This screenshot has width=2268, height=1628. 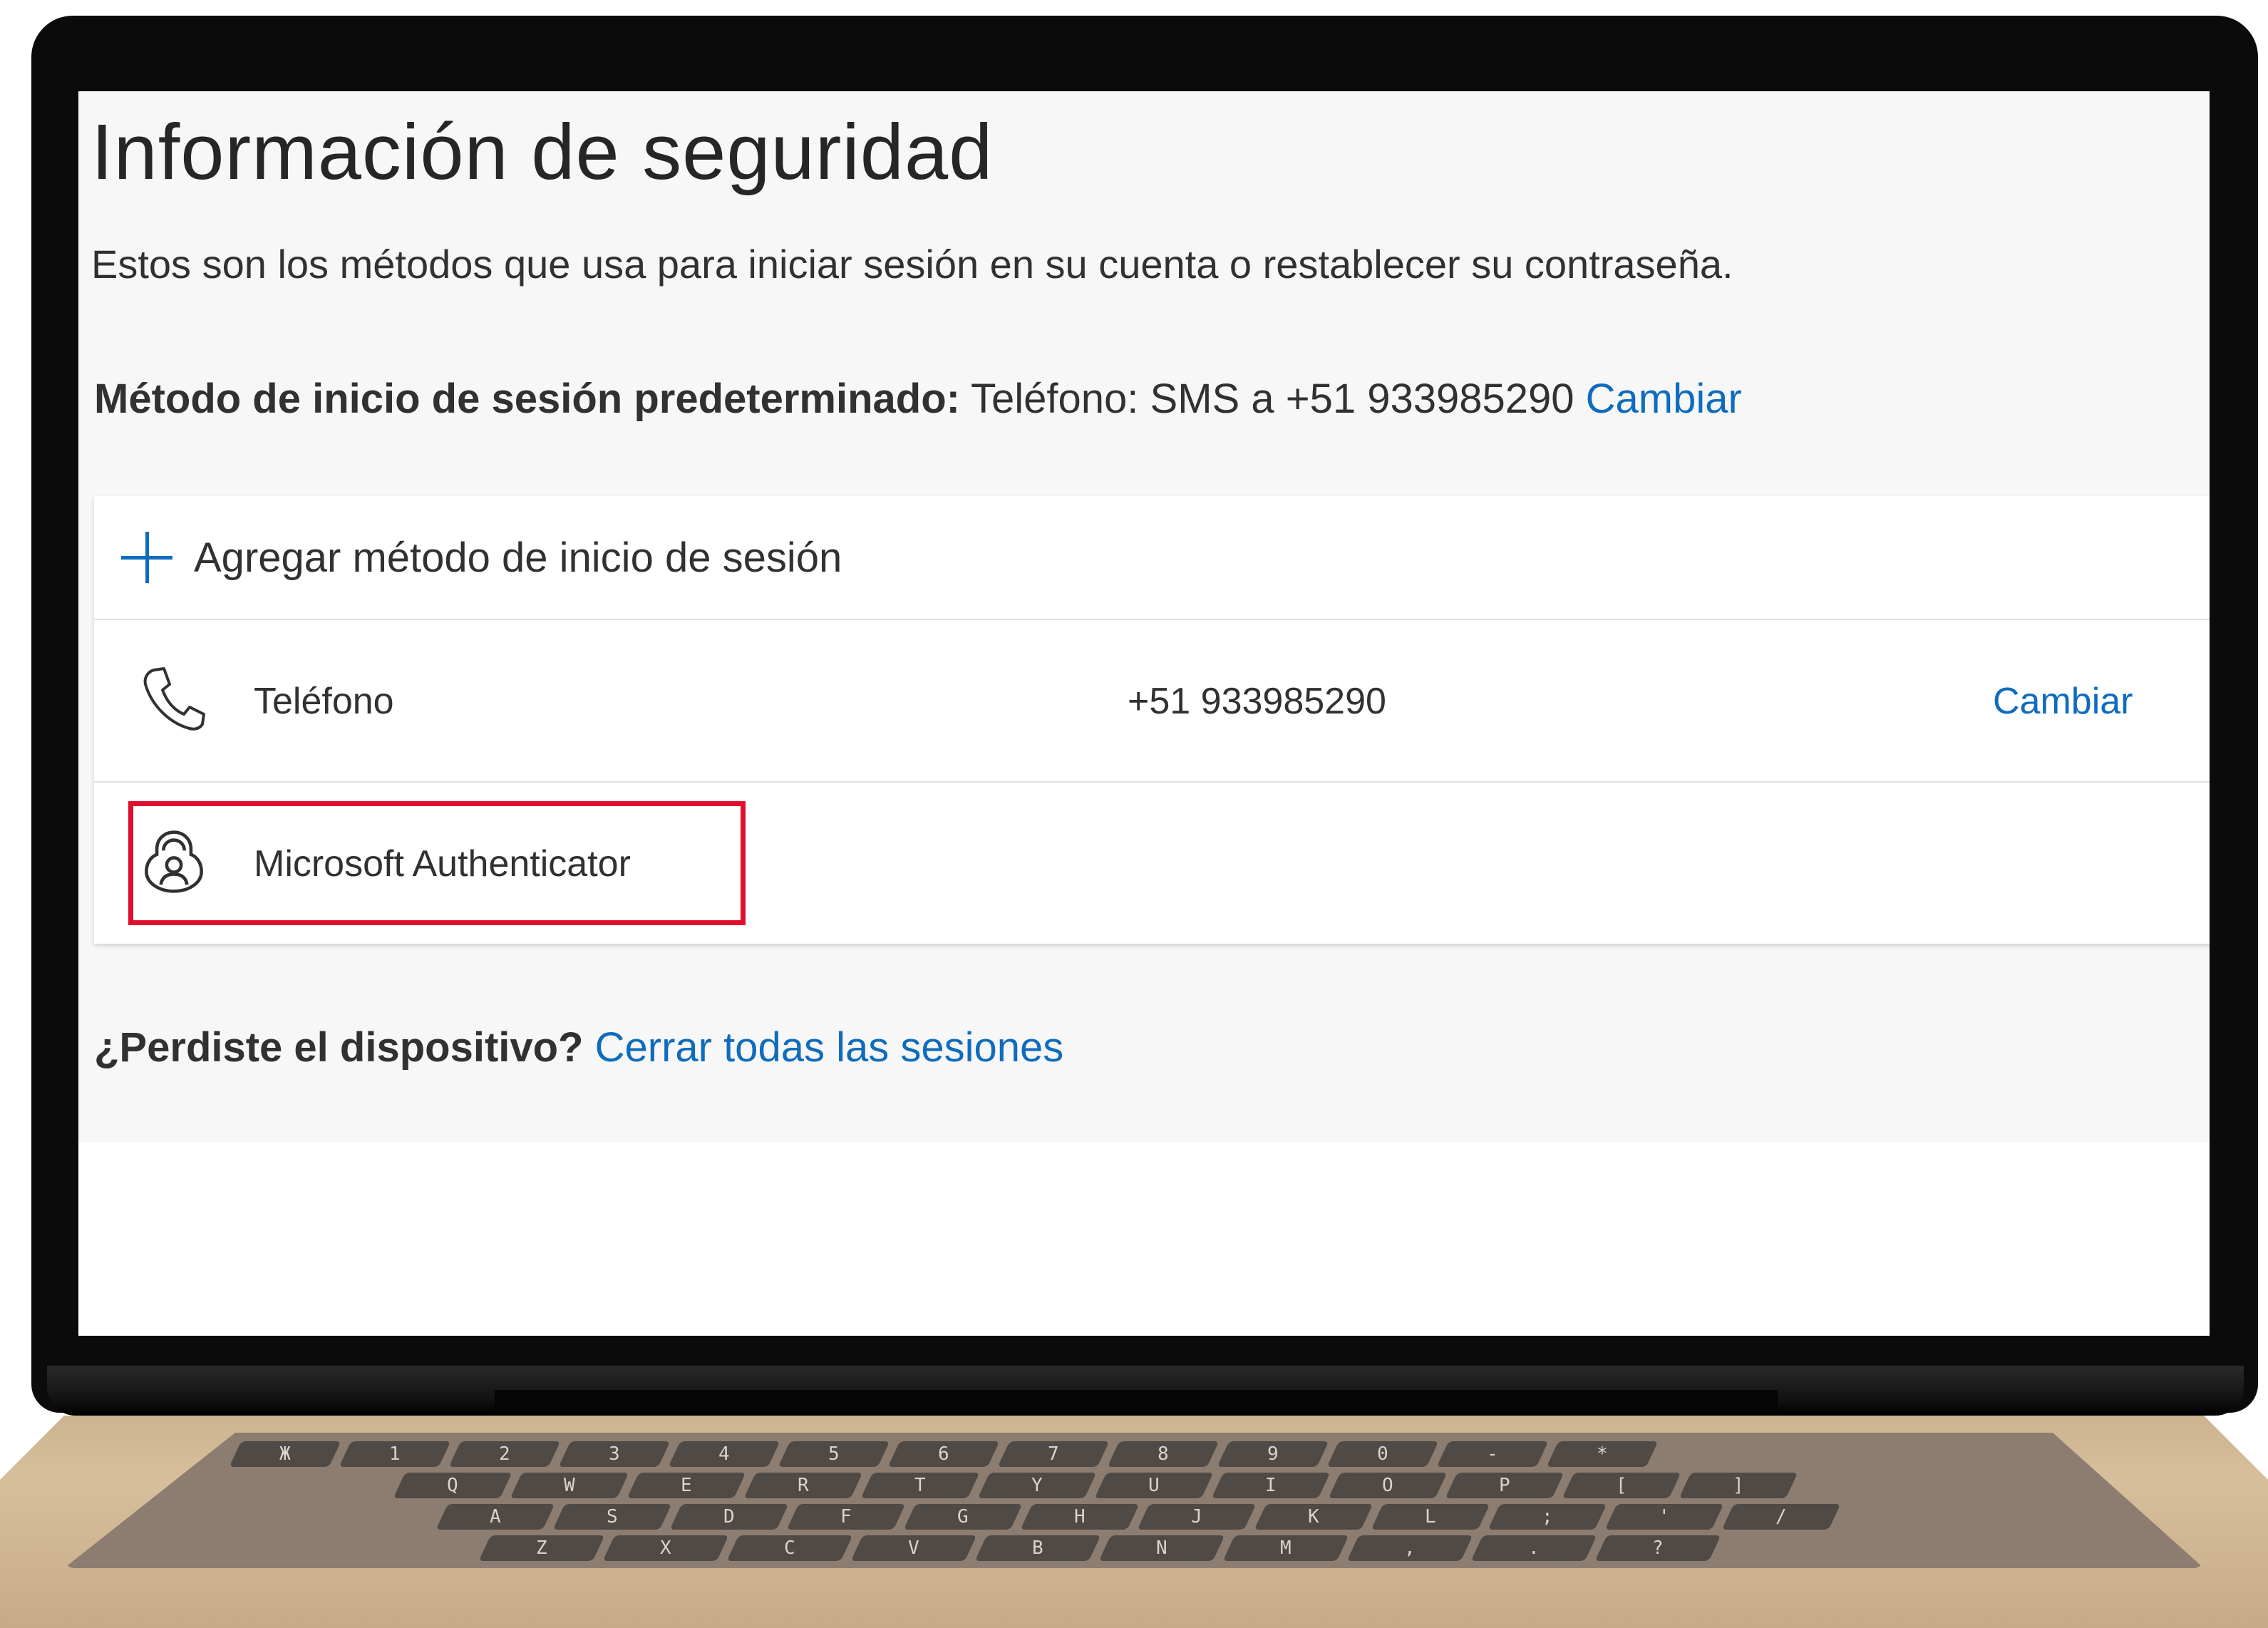 I want to click on key: S, so click(x=612, y=1517).